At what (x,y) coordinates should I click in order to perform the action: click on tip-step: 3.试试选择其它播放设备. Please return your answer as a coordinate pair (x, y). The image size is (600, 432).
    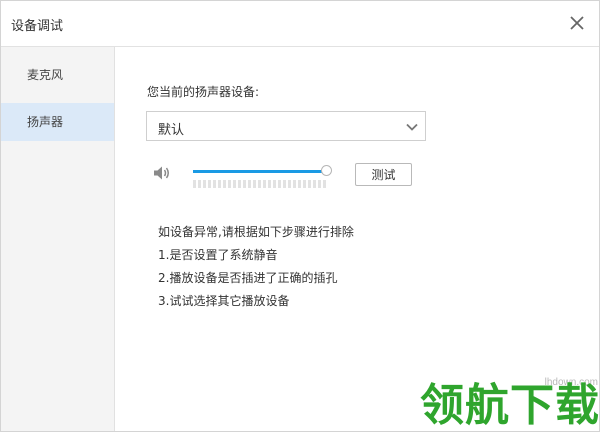
    Looking at the image, I should click on (224, 301).